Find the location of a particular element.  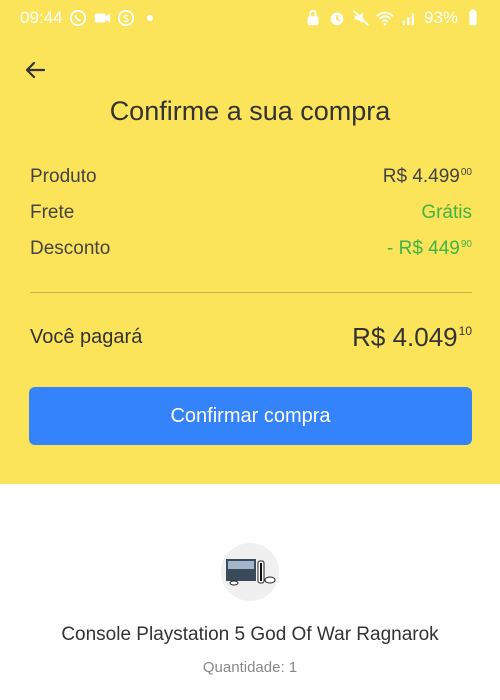

battery-percent: 93% is located at coordinates (440, 17).